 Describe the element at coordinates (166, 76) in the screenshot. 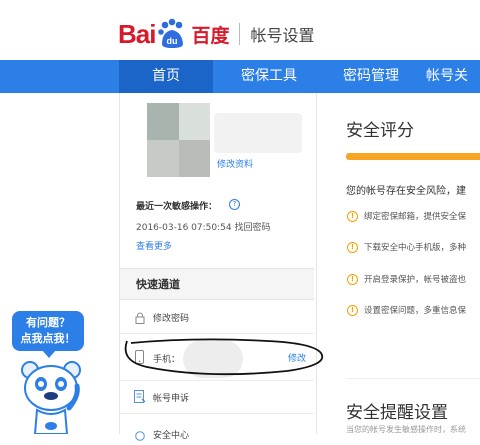

I see `nav-tab-home: 首页` at that location.